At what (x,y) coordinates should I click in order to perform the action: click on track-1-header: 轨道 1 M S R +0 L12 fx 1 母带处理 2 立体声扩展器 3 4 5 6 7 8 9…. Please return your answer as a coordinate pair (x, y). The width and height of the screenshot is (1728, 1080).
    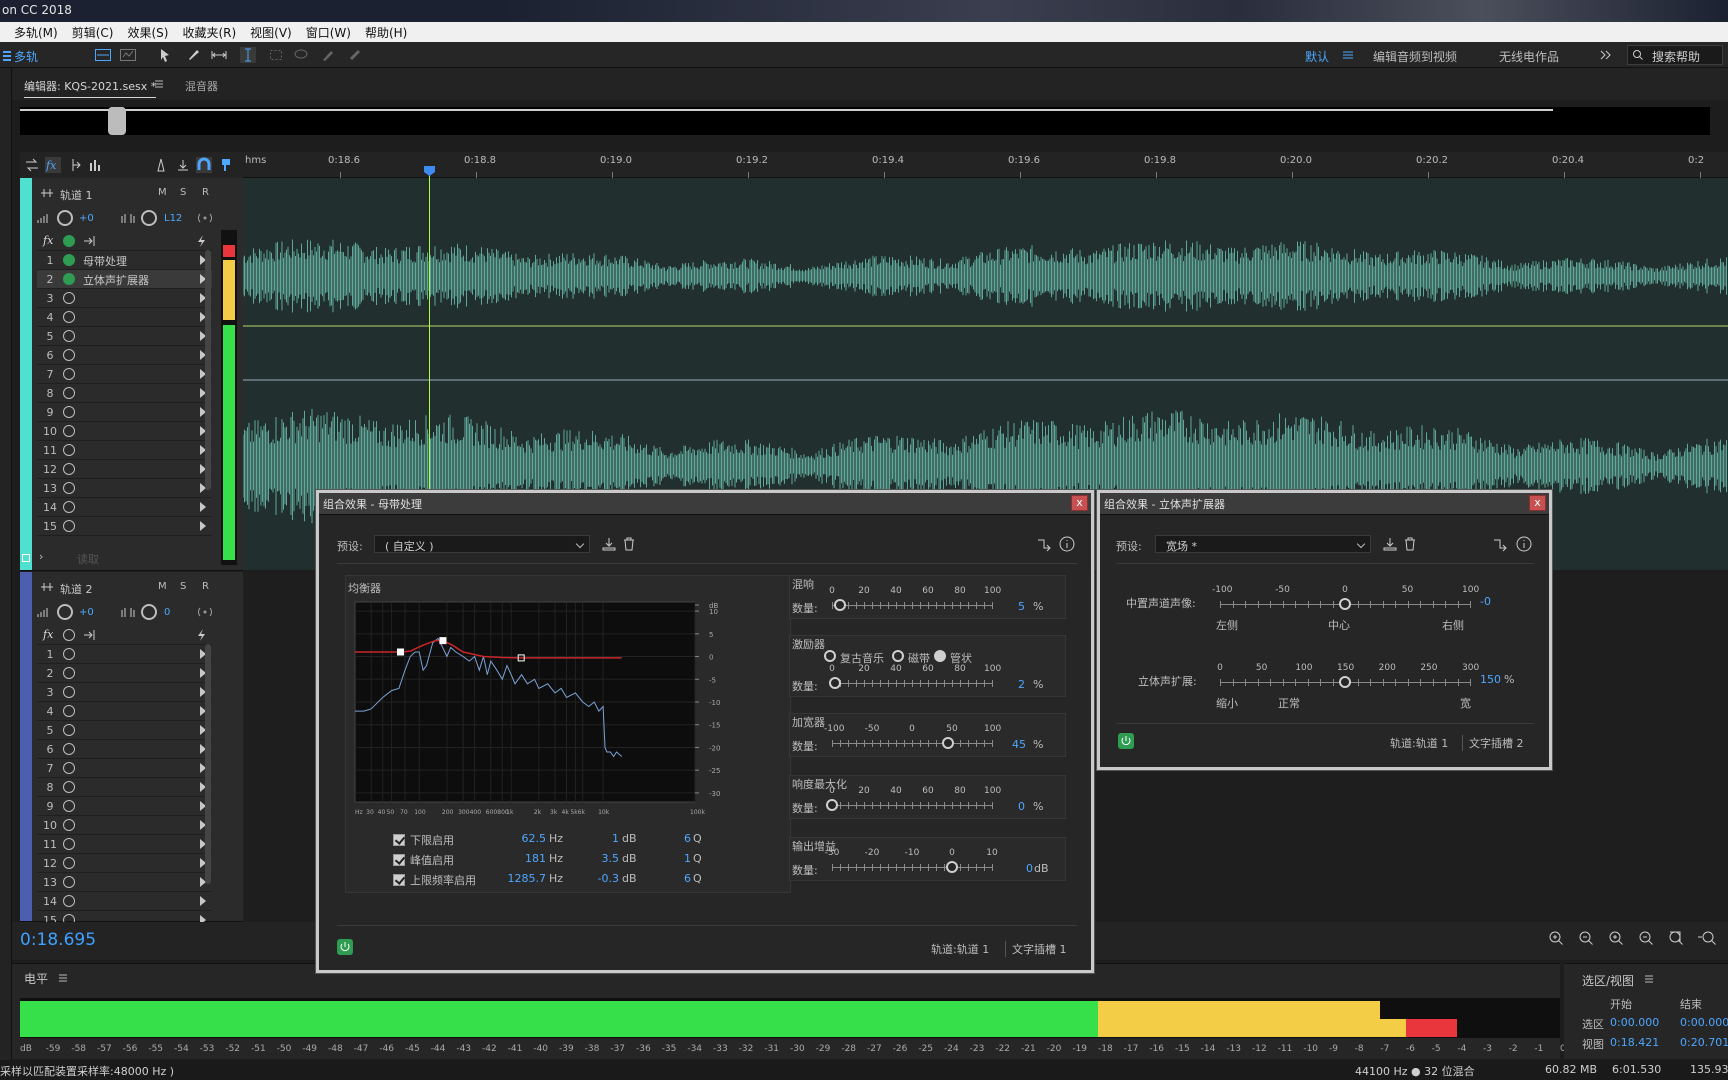
    Looking at the image, I should click on (131, 374).